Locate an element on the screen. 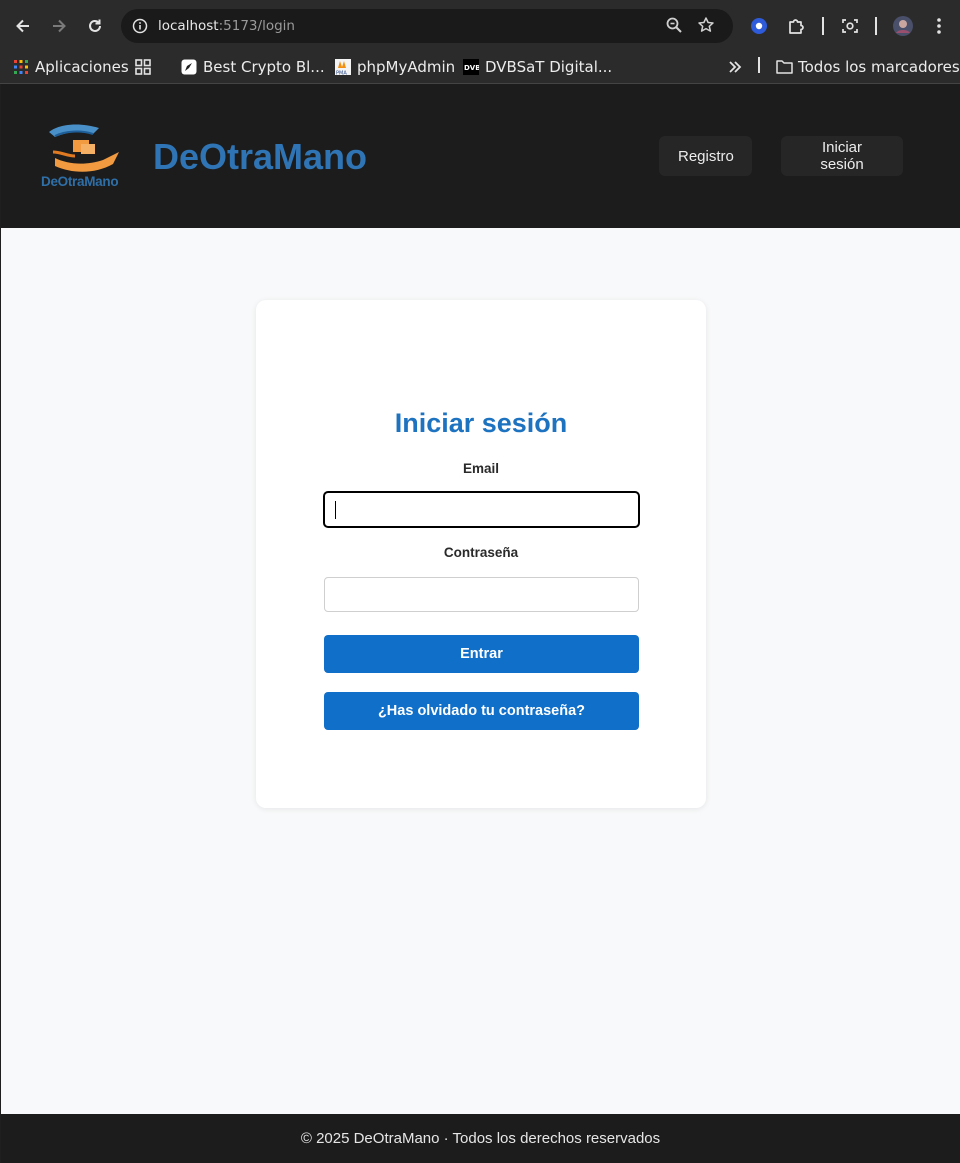 Image resolution: width=960 pixels, height=1163 pixels. folder-icon is located at coordinates (784, 67).